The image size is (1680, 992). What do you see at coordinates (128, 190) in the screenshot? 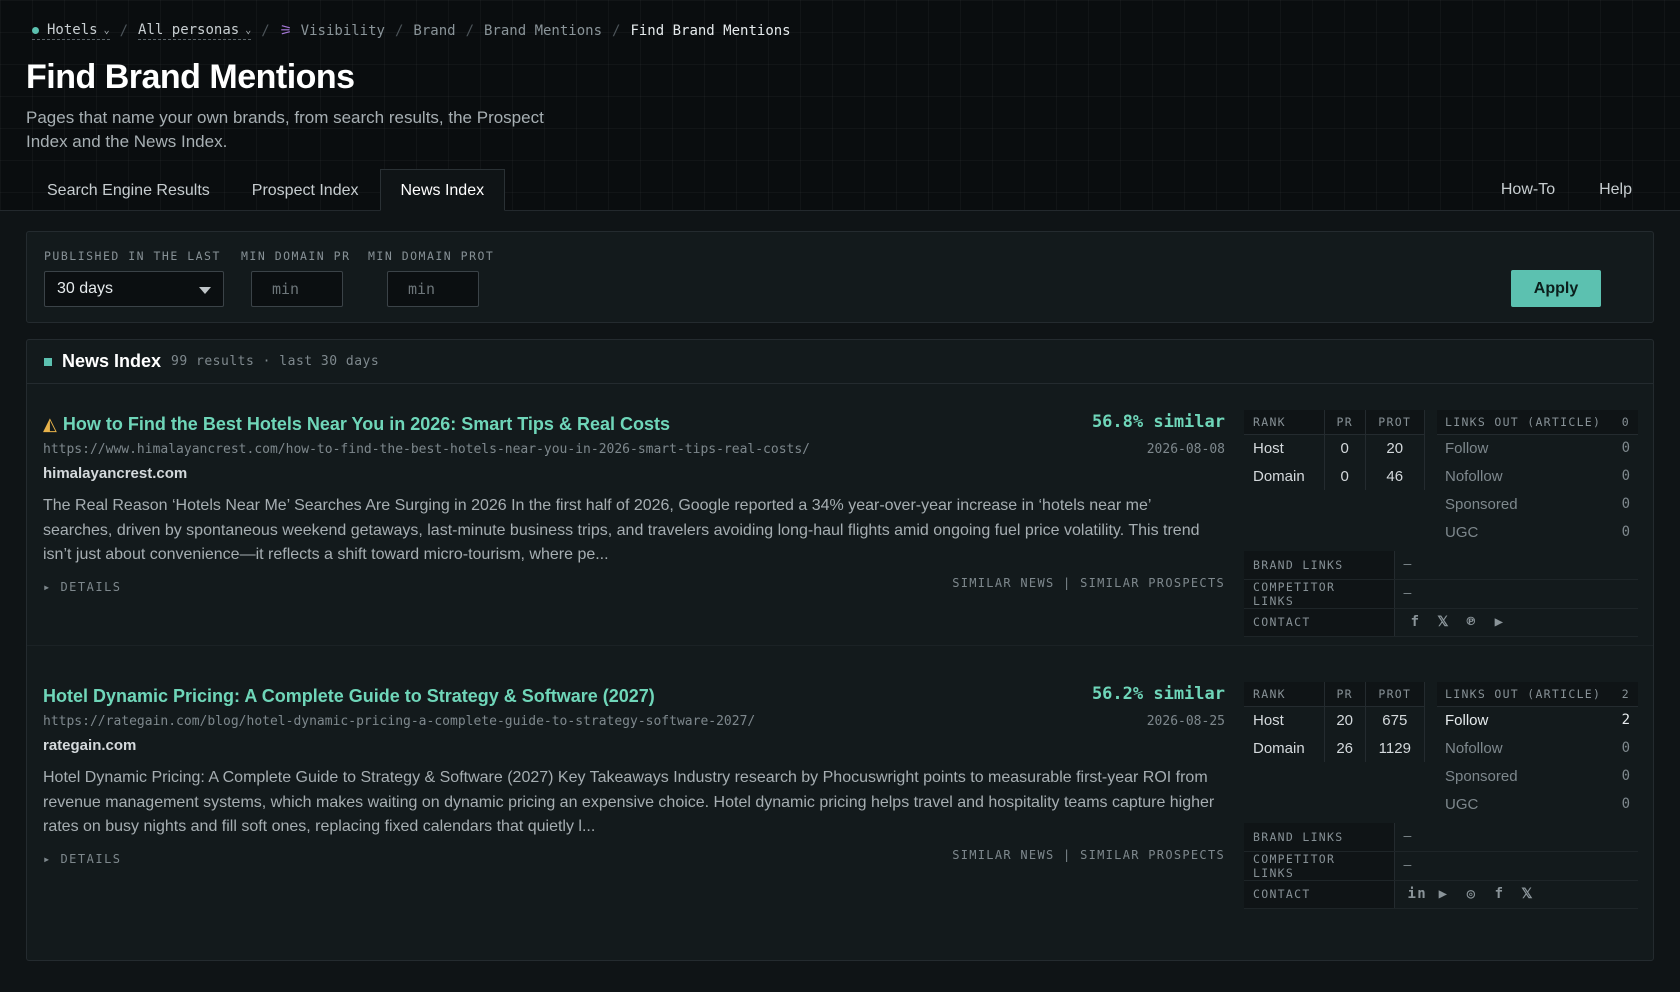
I see `tab-search-engine-results: Search Engine Results` at bounding box center [128, 190].